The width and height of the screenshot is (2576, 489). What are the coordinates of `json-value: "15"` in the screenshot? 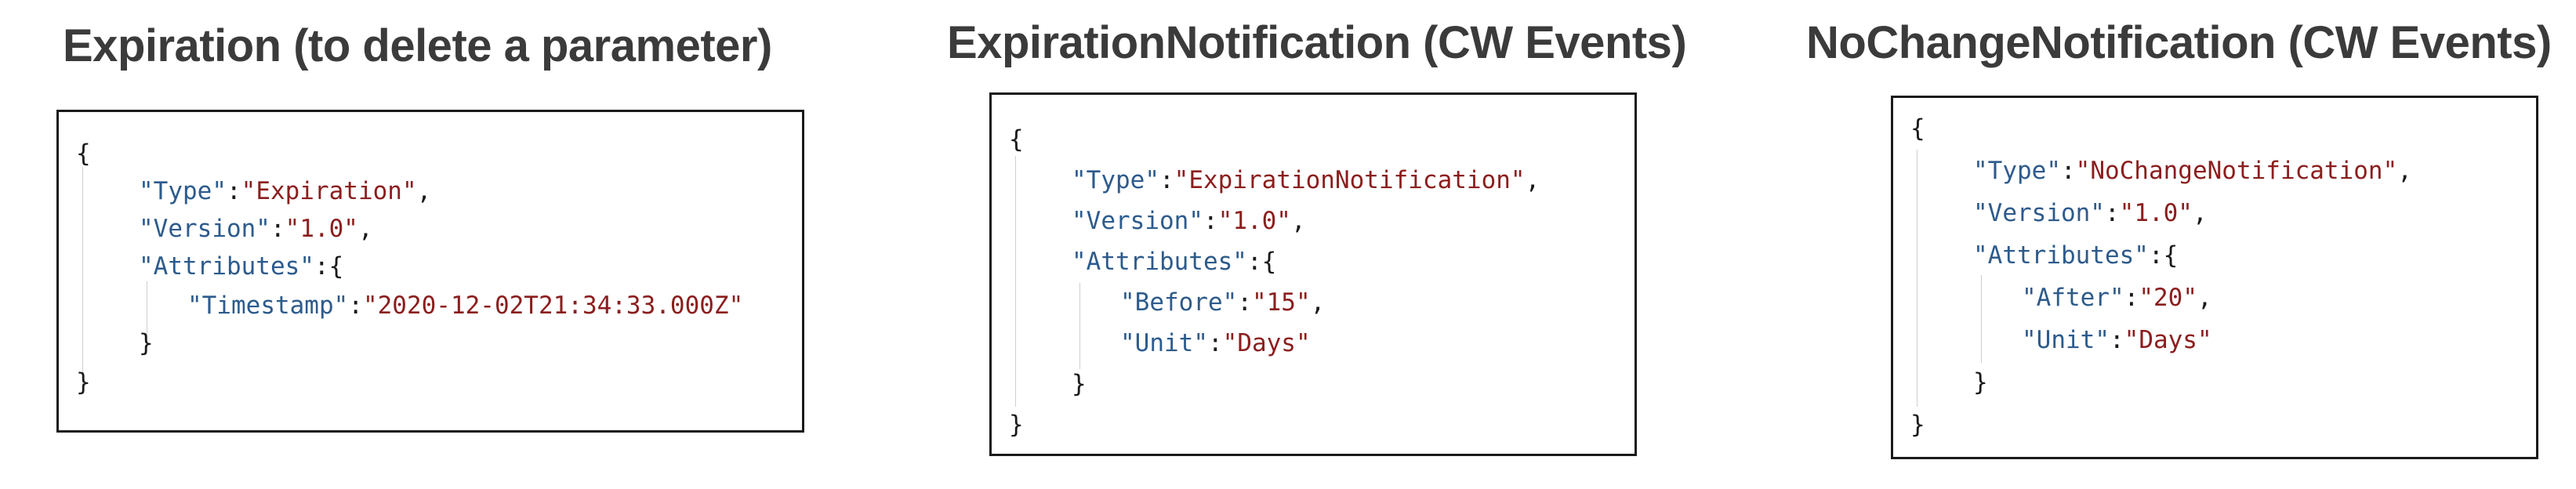 It's located at (1281, 302).